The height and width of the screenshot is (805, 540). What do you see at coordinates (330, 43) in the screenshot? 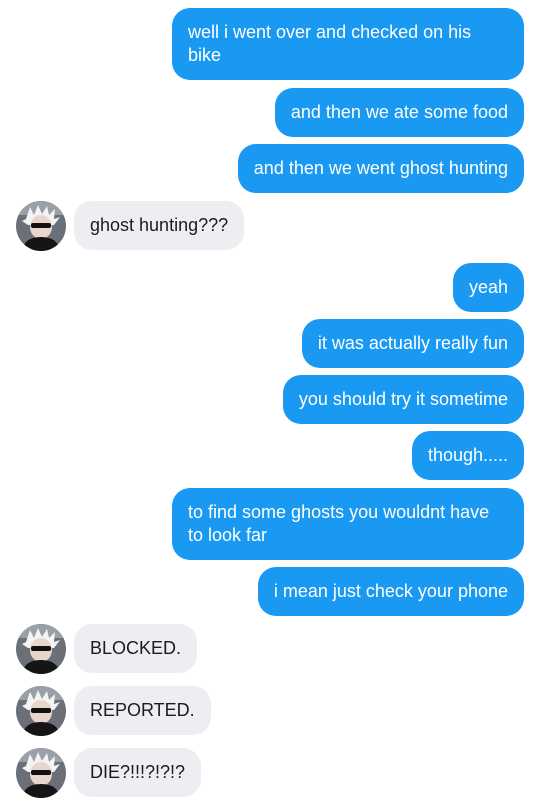
I see `message-text: well i went over and checked on his bike` at bounding box center [330, 43].